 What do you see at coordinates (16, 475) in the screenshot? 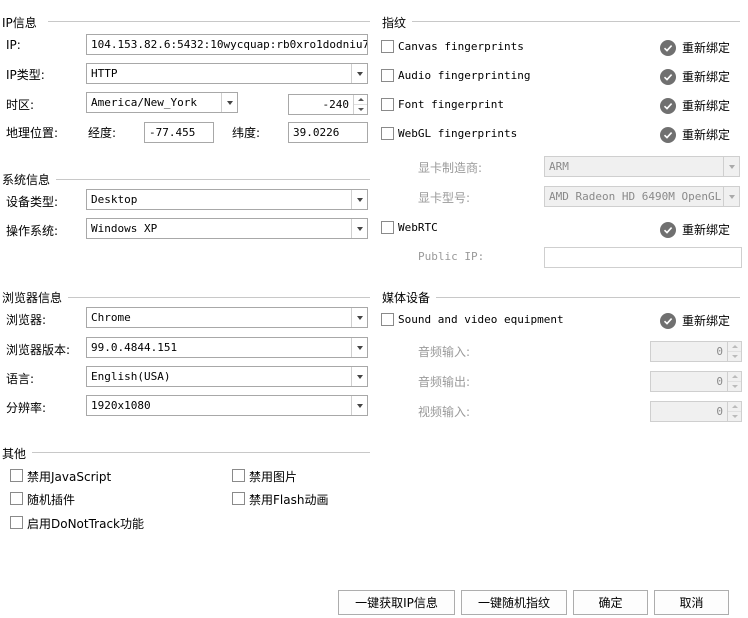
I see `disable-javascript-checkbox` at bounding box center [16, 475].